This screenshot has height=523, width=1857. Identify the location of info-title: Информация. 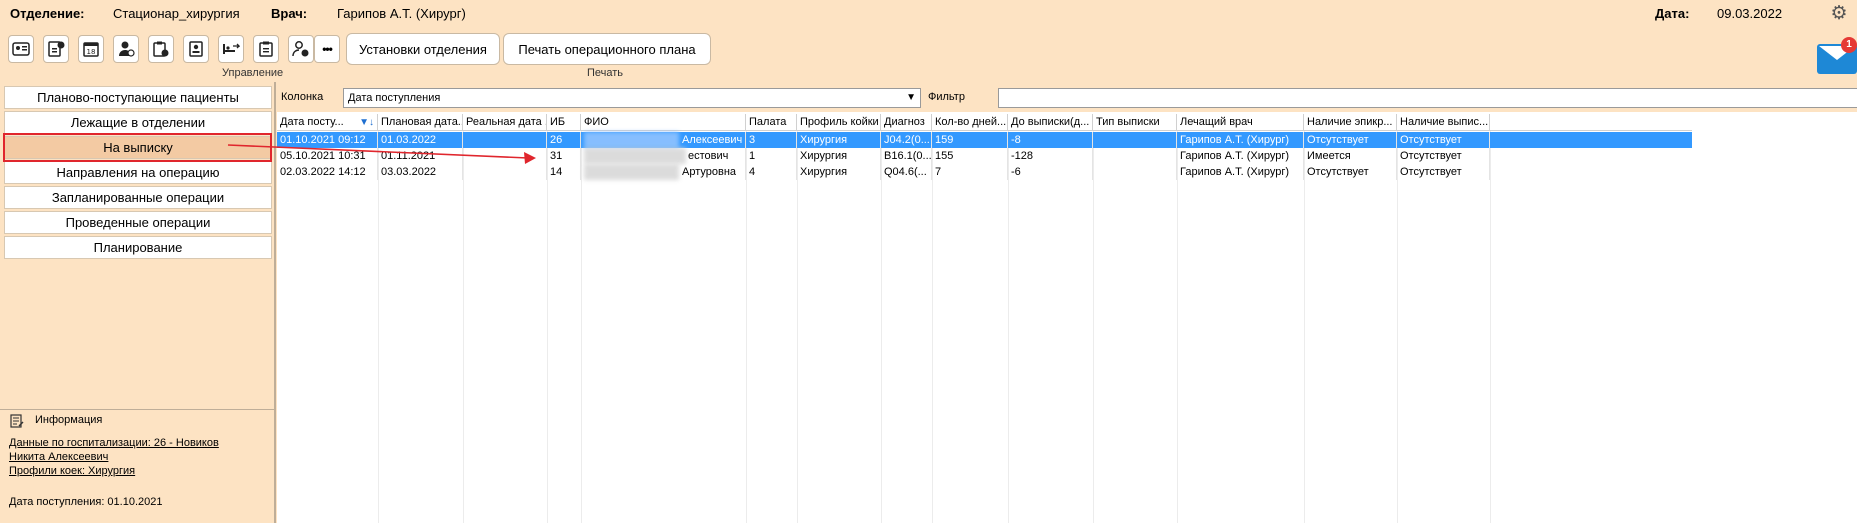
(69, 420).